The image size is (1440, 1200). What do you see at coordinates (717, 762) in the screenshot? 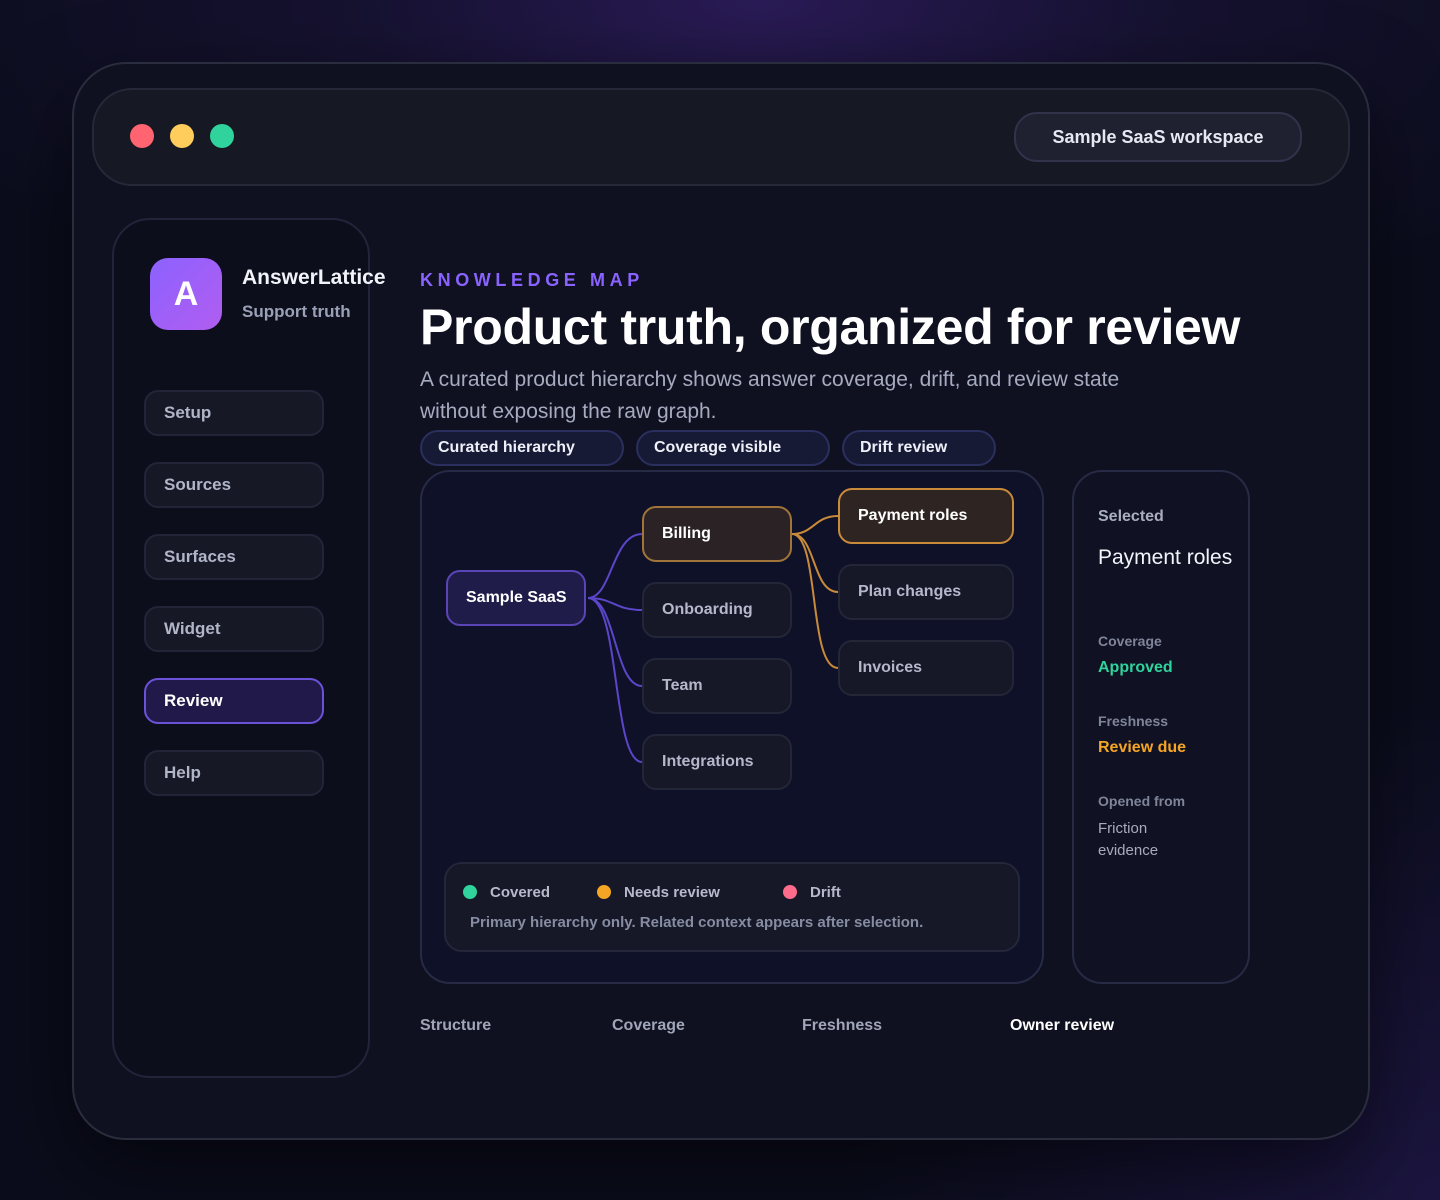
I see `tree-node-integrations: Integrations` at bounding box center [717, 762].